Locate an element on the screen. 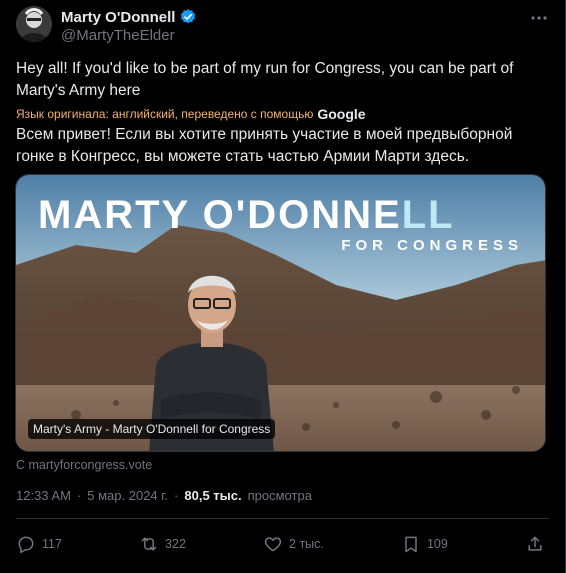 The width and height of the screenshot is (566, 573). action-bar: 117 322 2 тыс. 109 is located at coordinates (282, 544).